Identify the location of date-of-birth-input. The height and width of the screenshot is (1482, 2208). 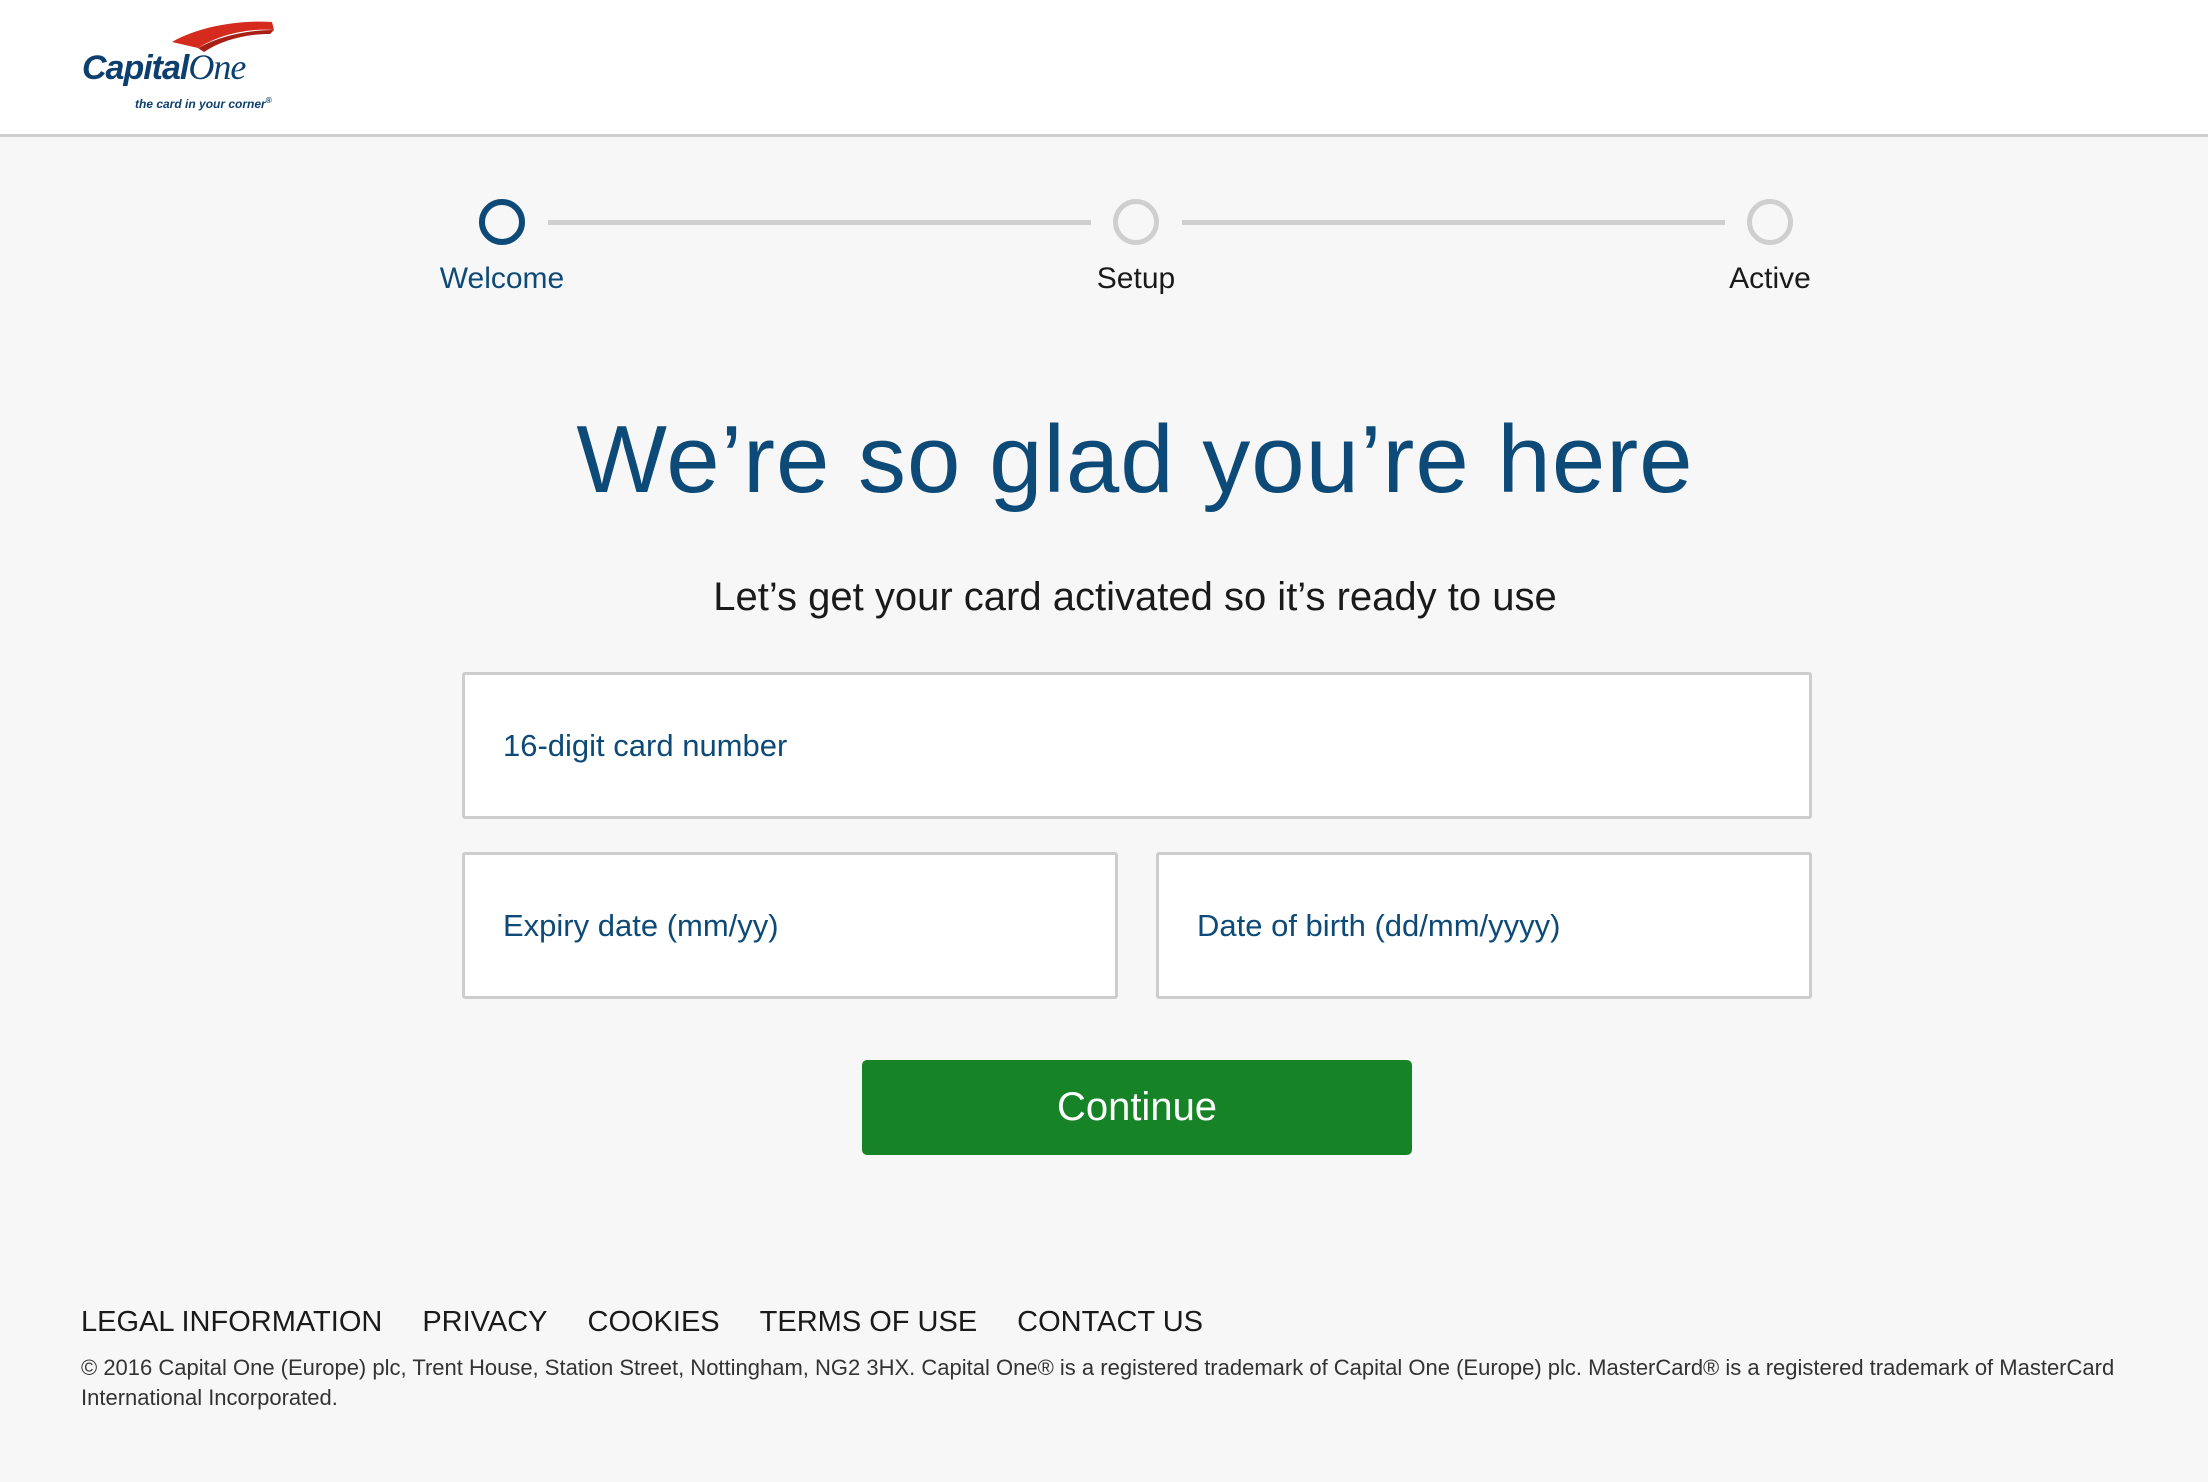
(1484, 925).